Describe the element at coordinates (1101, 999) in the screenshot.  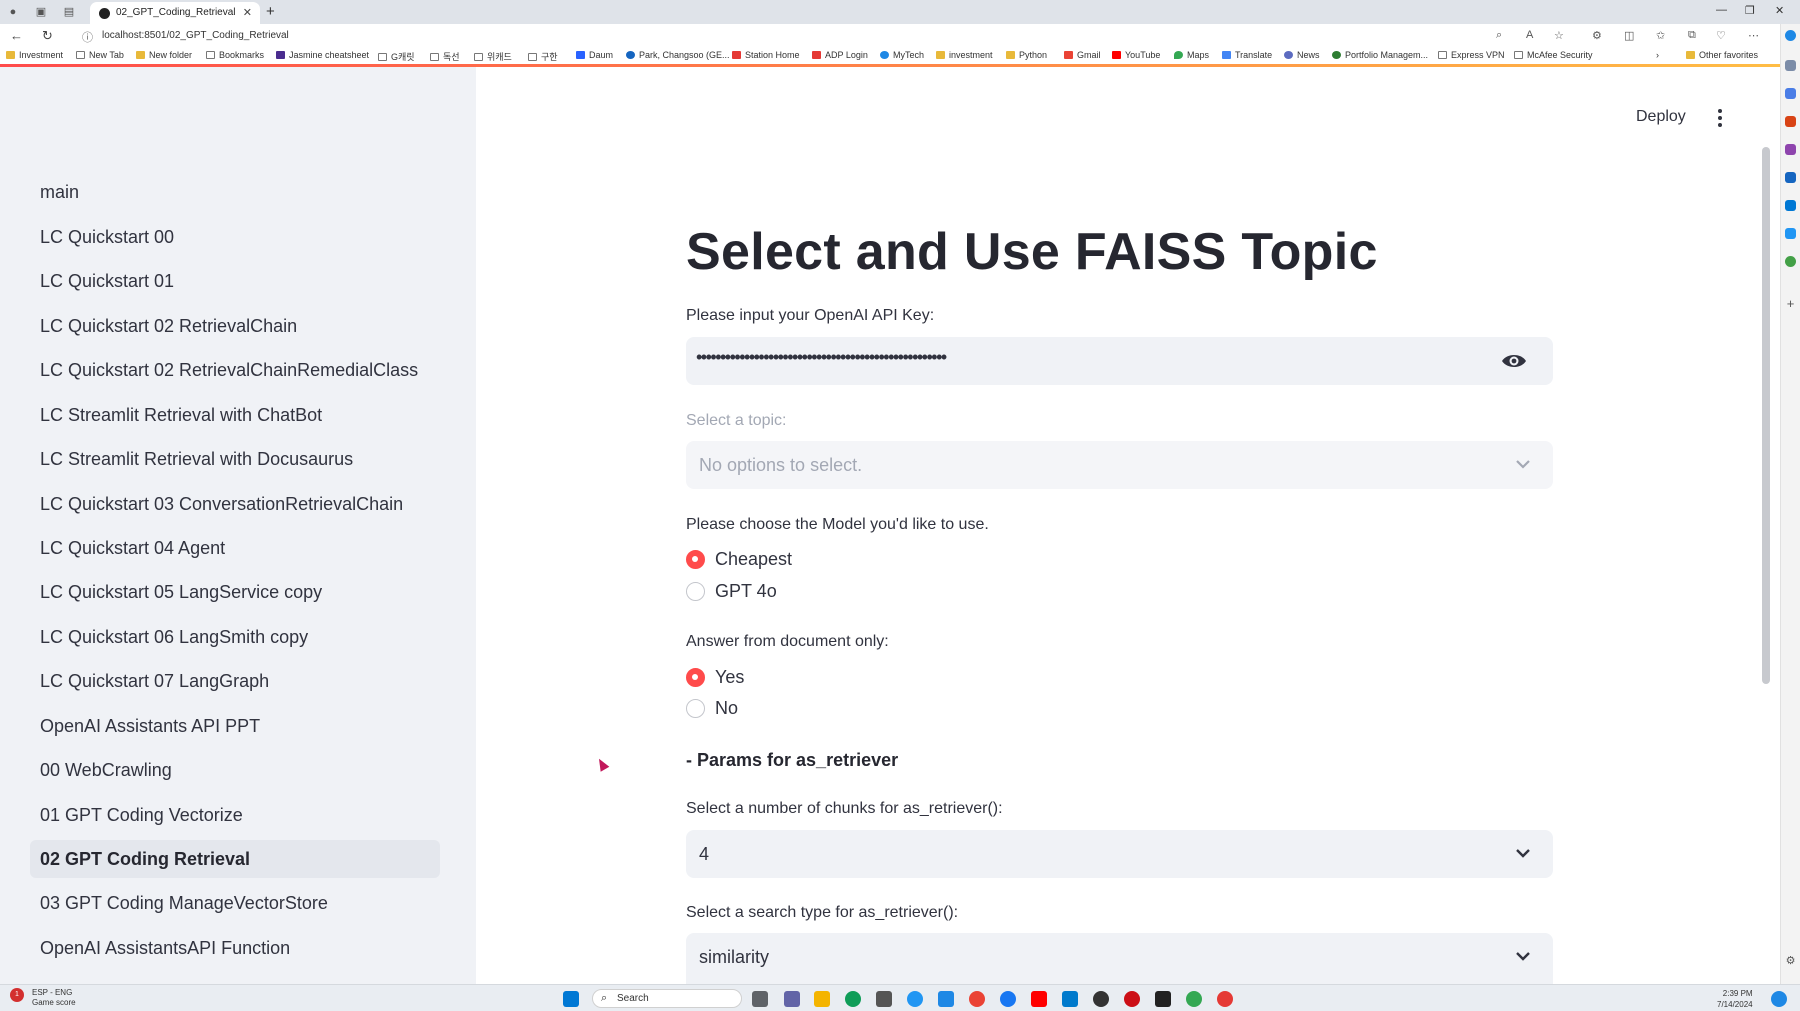
I see `maps-icon` at that location.